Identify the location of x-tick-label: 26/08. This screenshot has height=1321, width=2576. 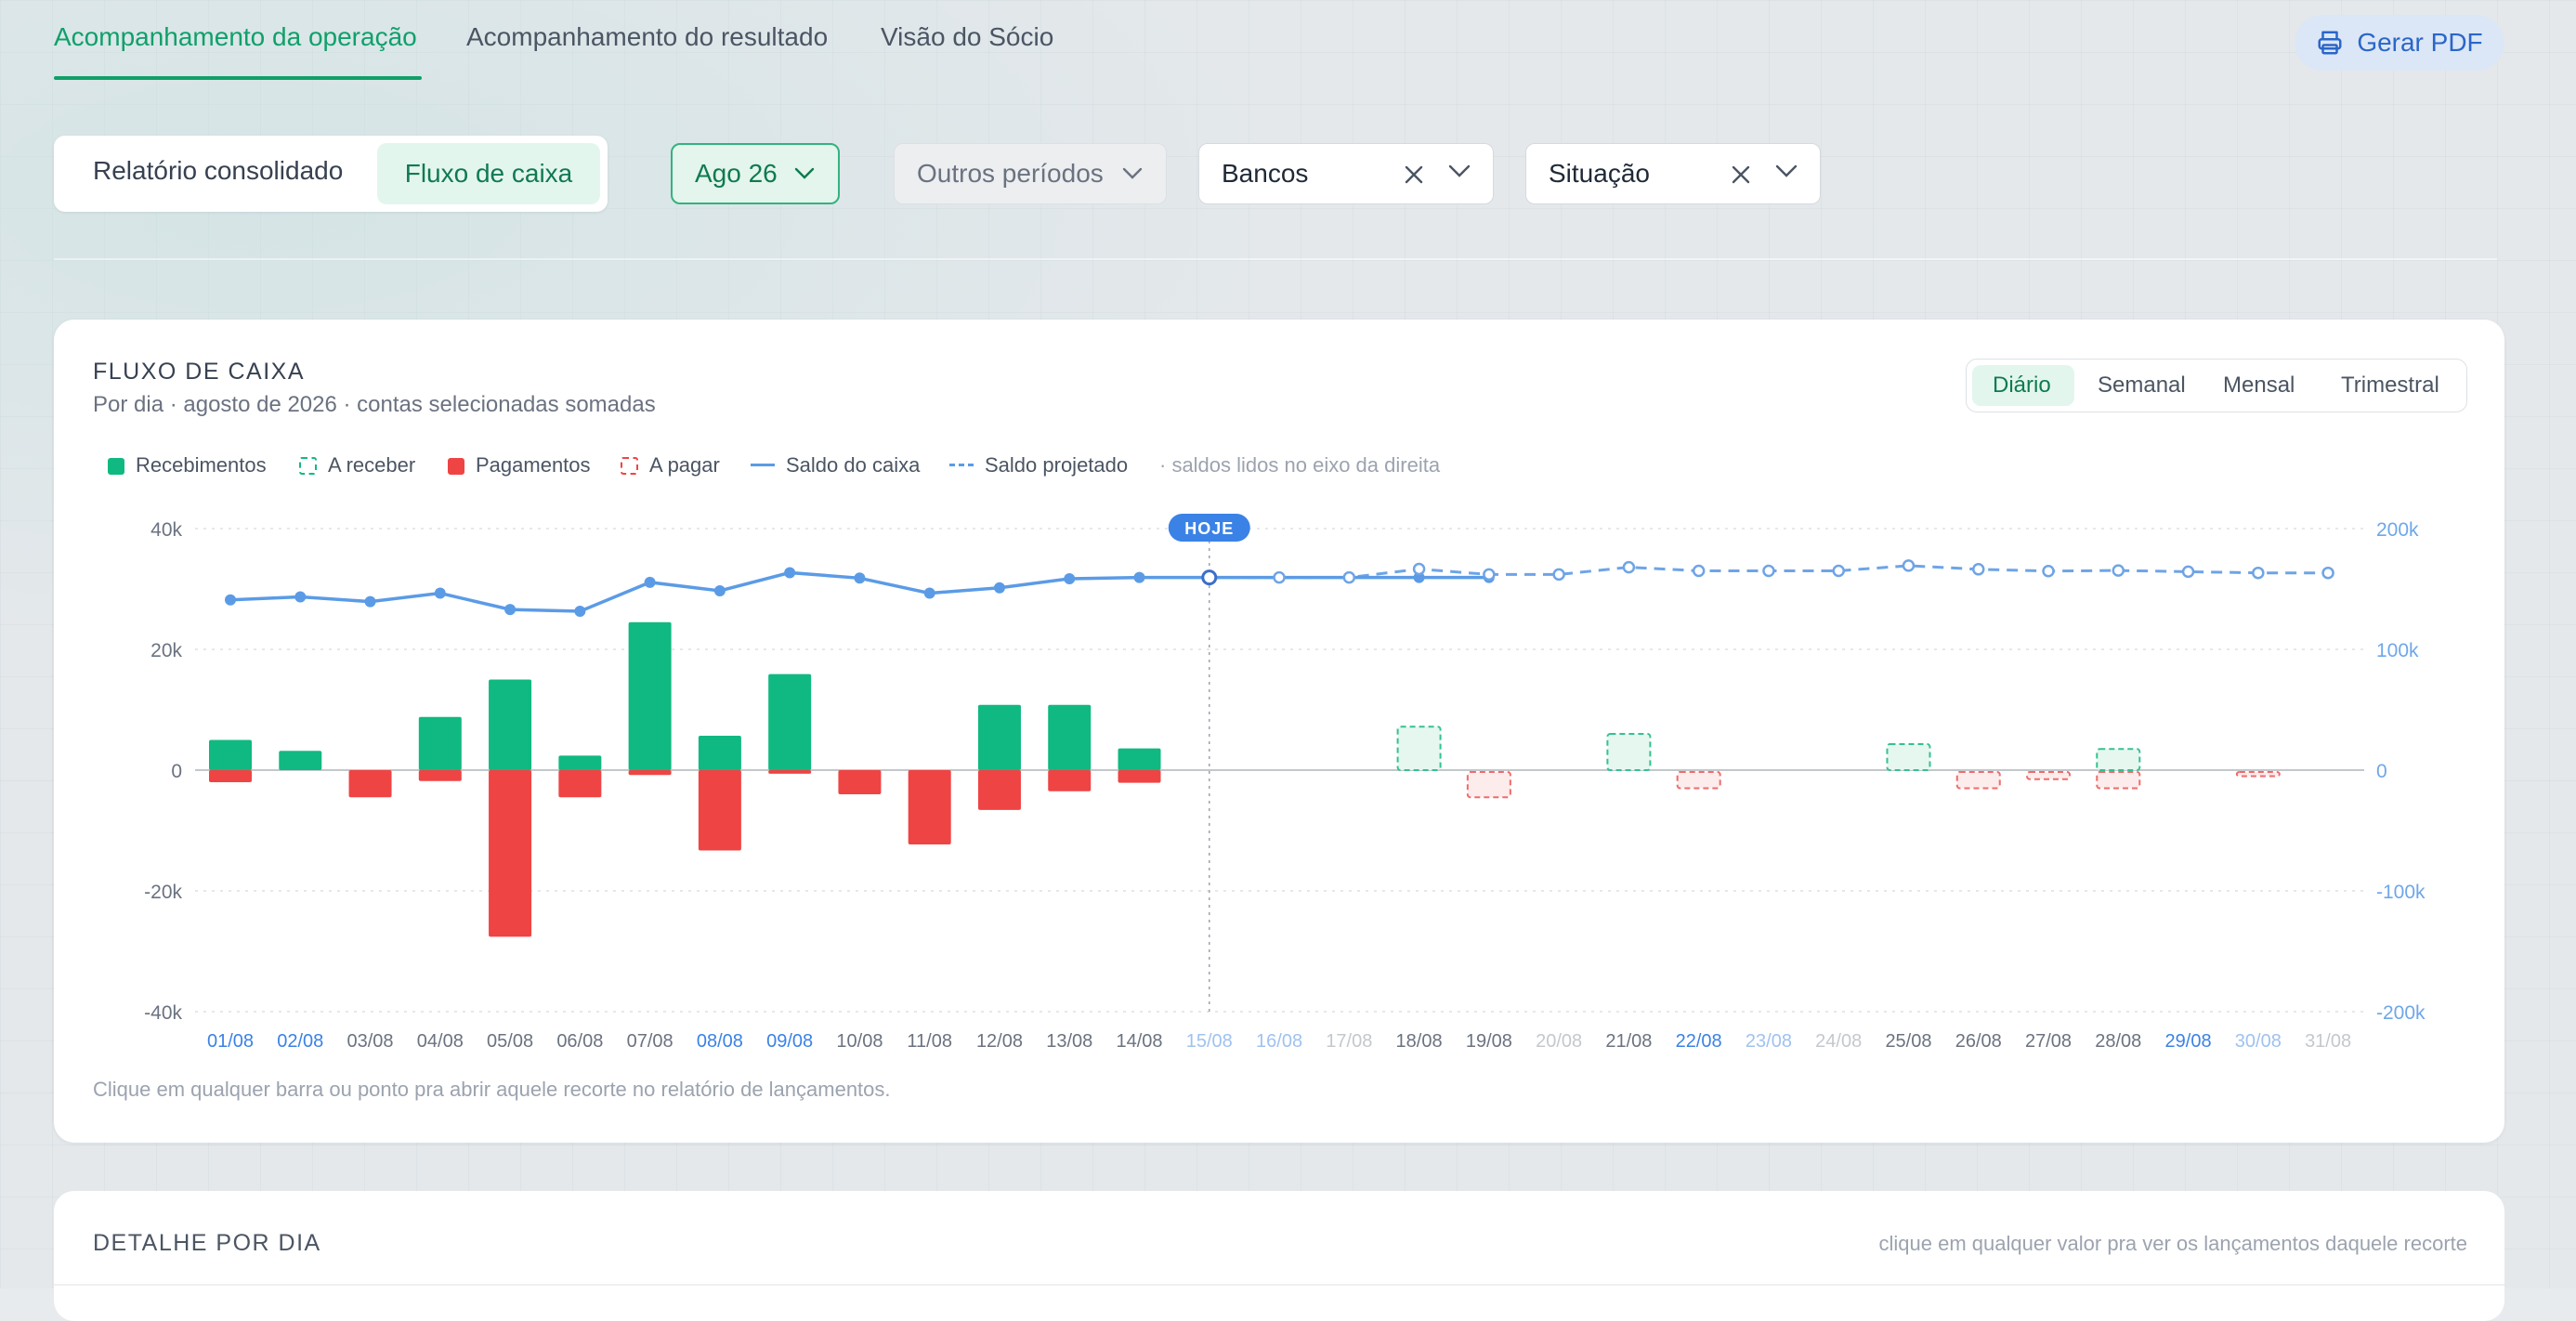
(1978, 1041).